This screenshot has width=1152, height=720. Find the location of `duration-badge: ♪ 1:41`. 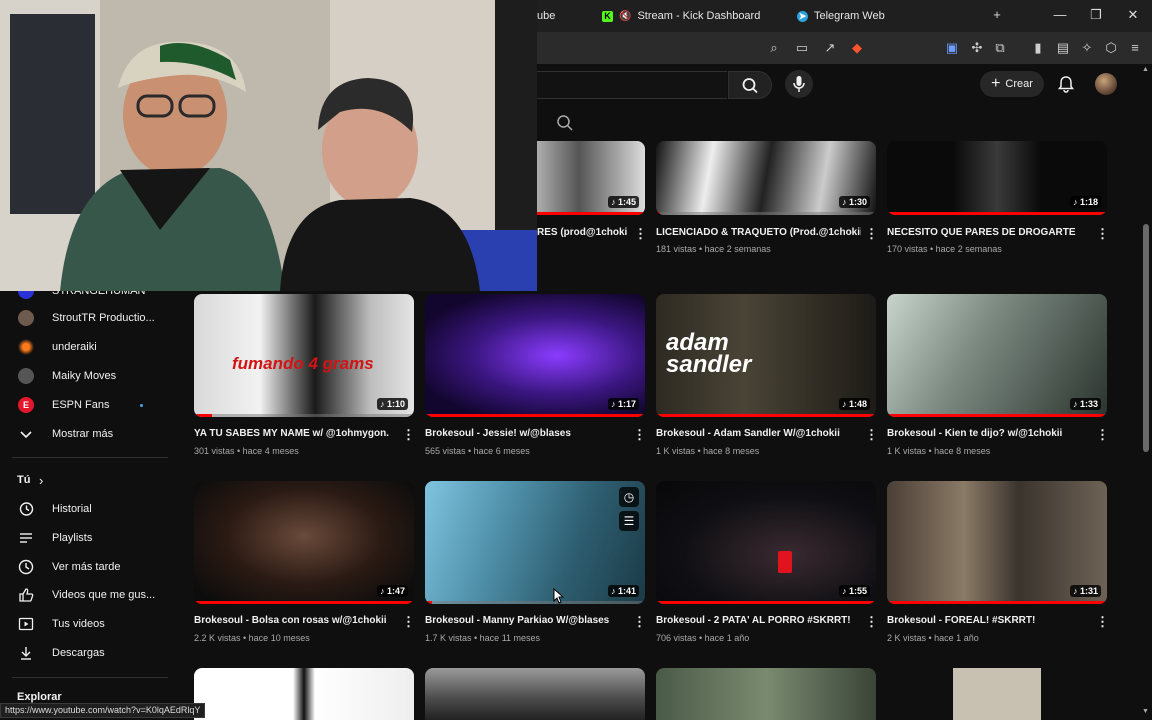

duration-badge: ♪ 1:41 is located at coordinates (623, 591).